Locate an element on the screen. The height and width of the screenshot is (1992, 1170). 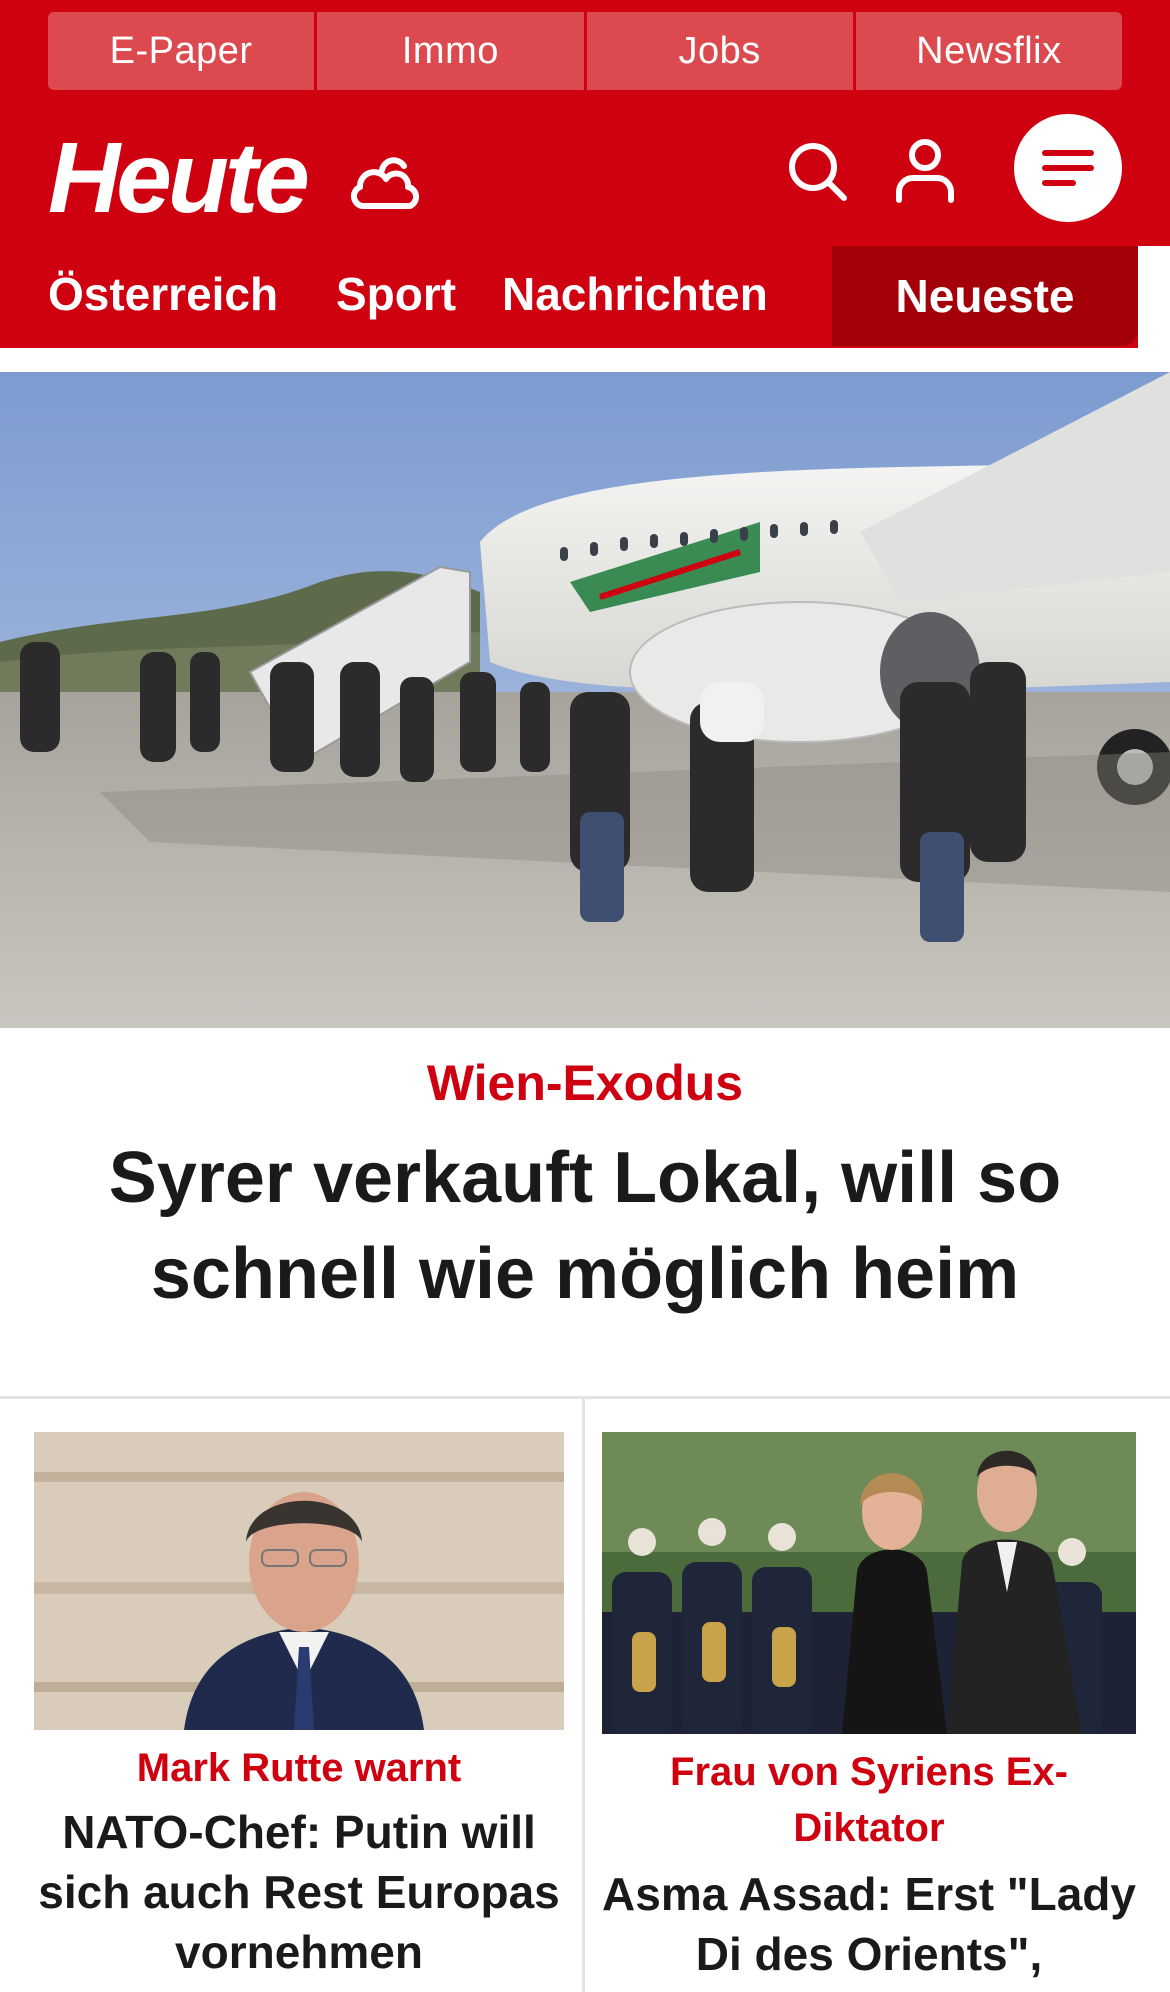
card-kicker-rutte: Mark Rutte warnt is located at coordinates (299, 1768).